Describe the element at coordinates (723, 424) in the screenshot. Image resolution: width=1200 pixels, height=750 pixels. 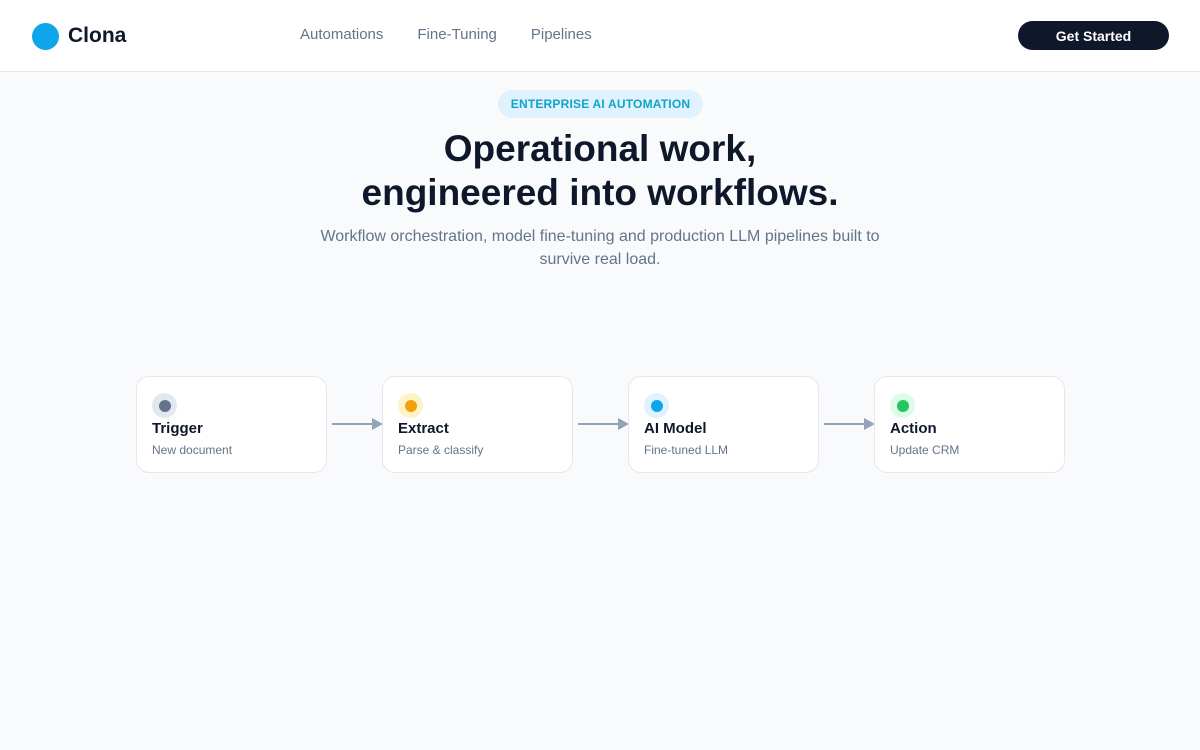
I see `workflow-step-ai-model: AI Model Fine-tuned LLM` at that location.